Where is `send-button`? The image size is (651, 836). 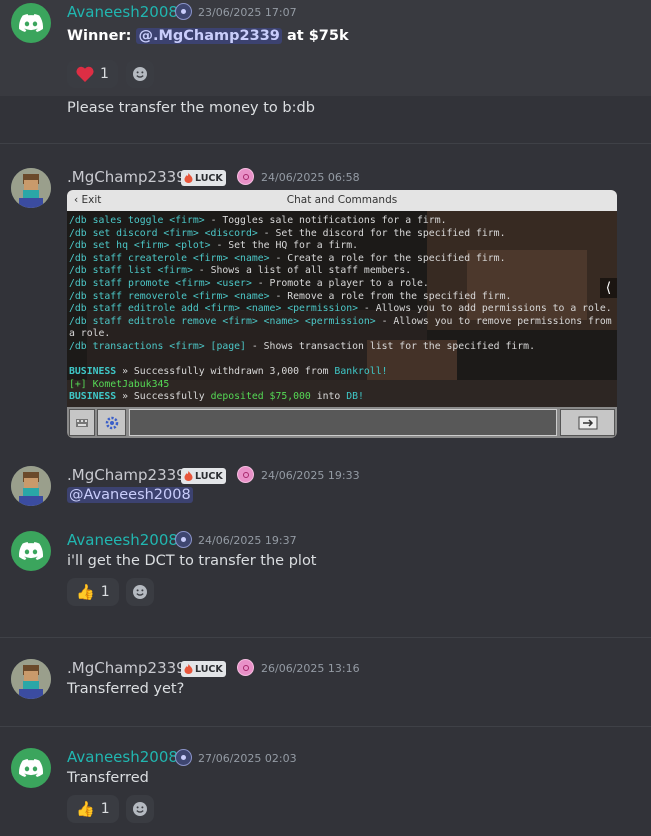 send-button is located at coordinates (587, 422).